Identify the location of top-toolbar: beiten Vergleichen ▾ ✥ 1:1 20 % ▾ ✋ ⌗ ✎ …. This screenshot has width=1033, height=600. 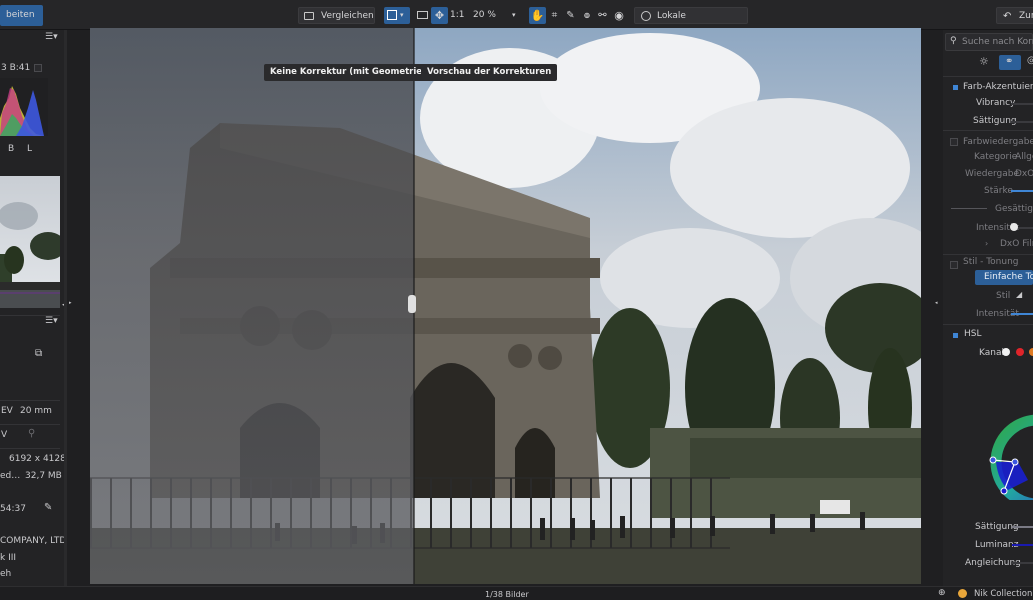
(516, 19).